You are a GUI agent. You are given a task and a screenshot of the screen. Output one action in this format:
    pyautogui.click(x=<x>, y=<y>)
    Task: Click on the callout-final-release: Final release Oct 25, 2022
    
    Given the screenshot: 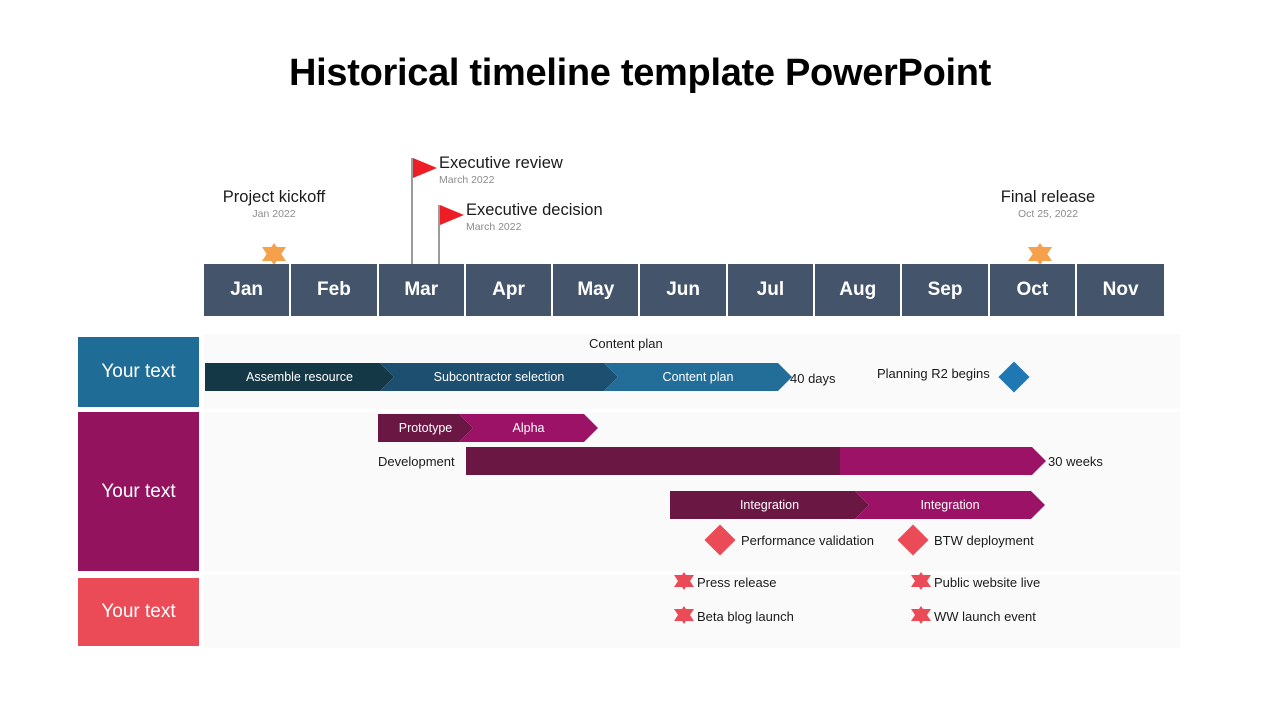 What is the action you would take?
    pyautogui.click(x=1048, y=204)
    